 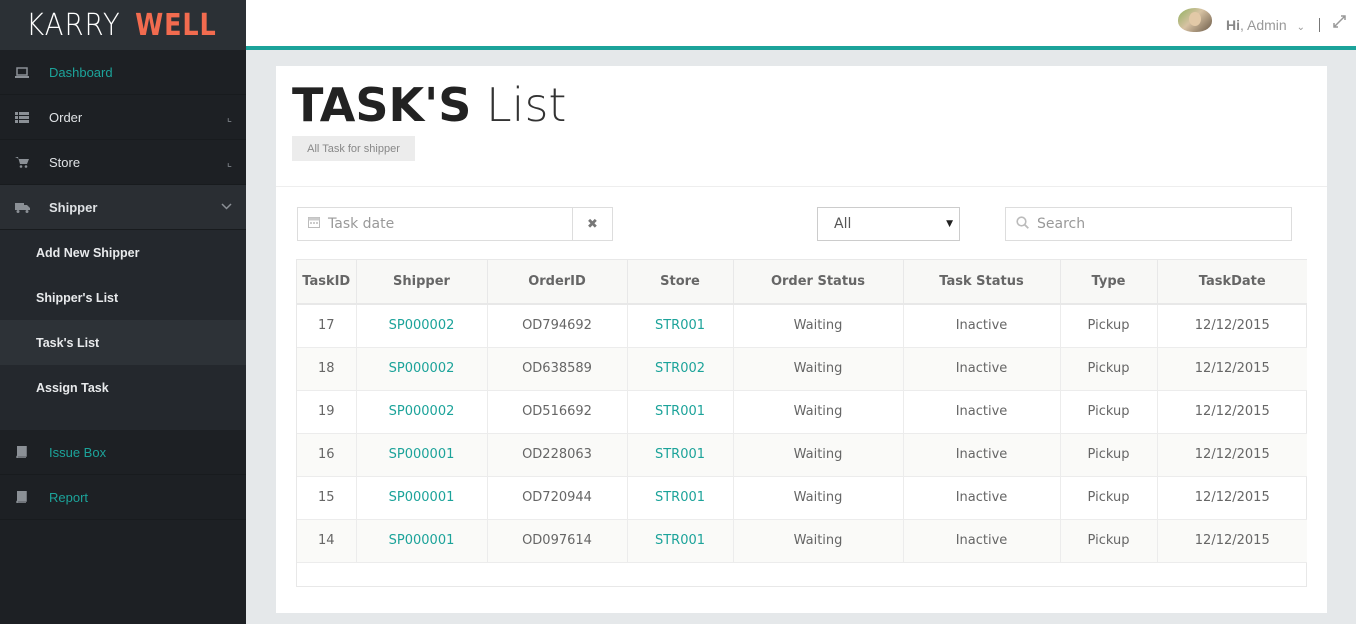 I want to click on truck-icon, so click(x=24, y=207).